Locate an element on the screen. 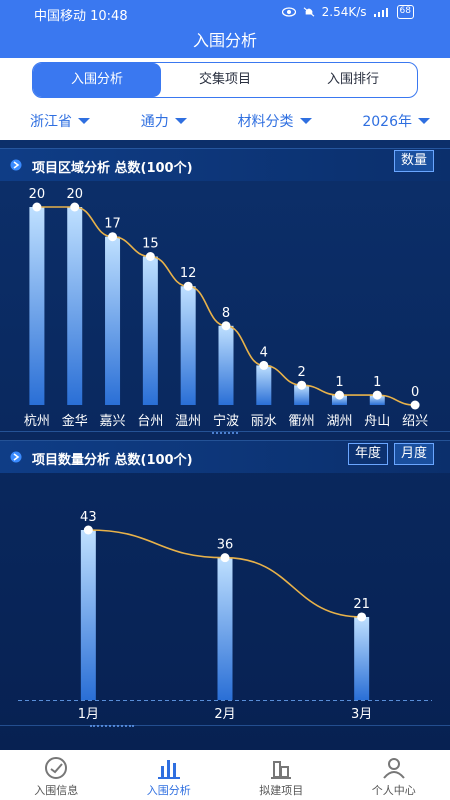 This screenshot has width=450, height=800. tab-intersection: 交集项目 is located at coordinates (225, 80).